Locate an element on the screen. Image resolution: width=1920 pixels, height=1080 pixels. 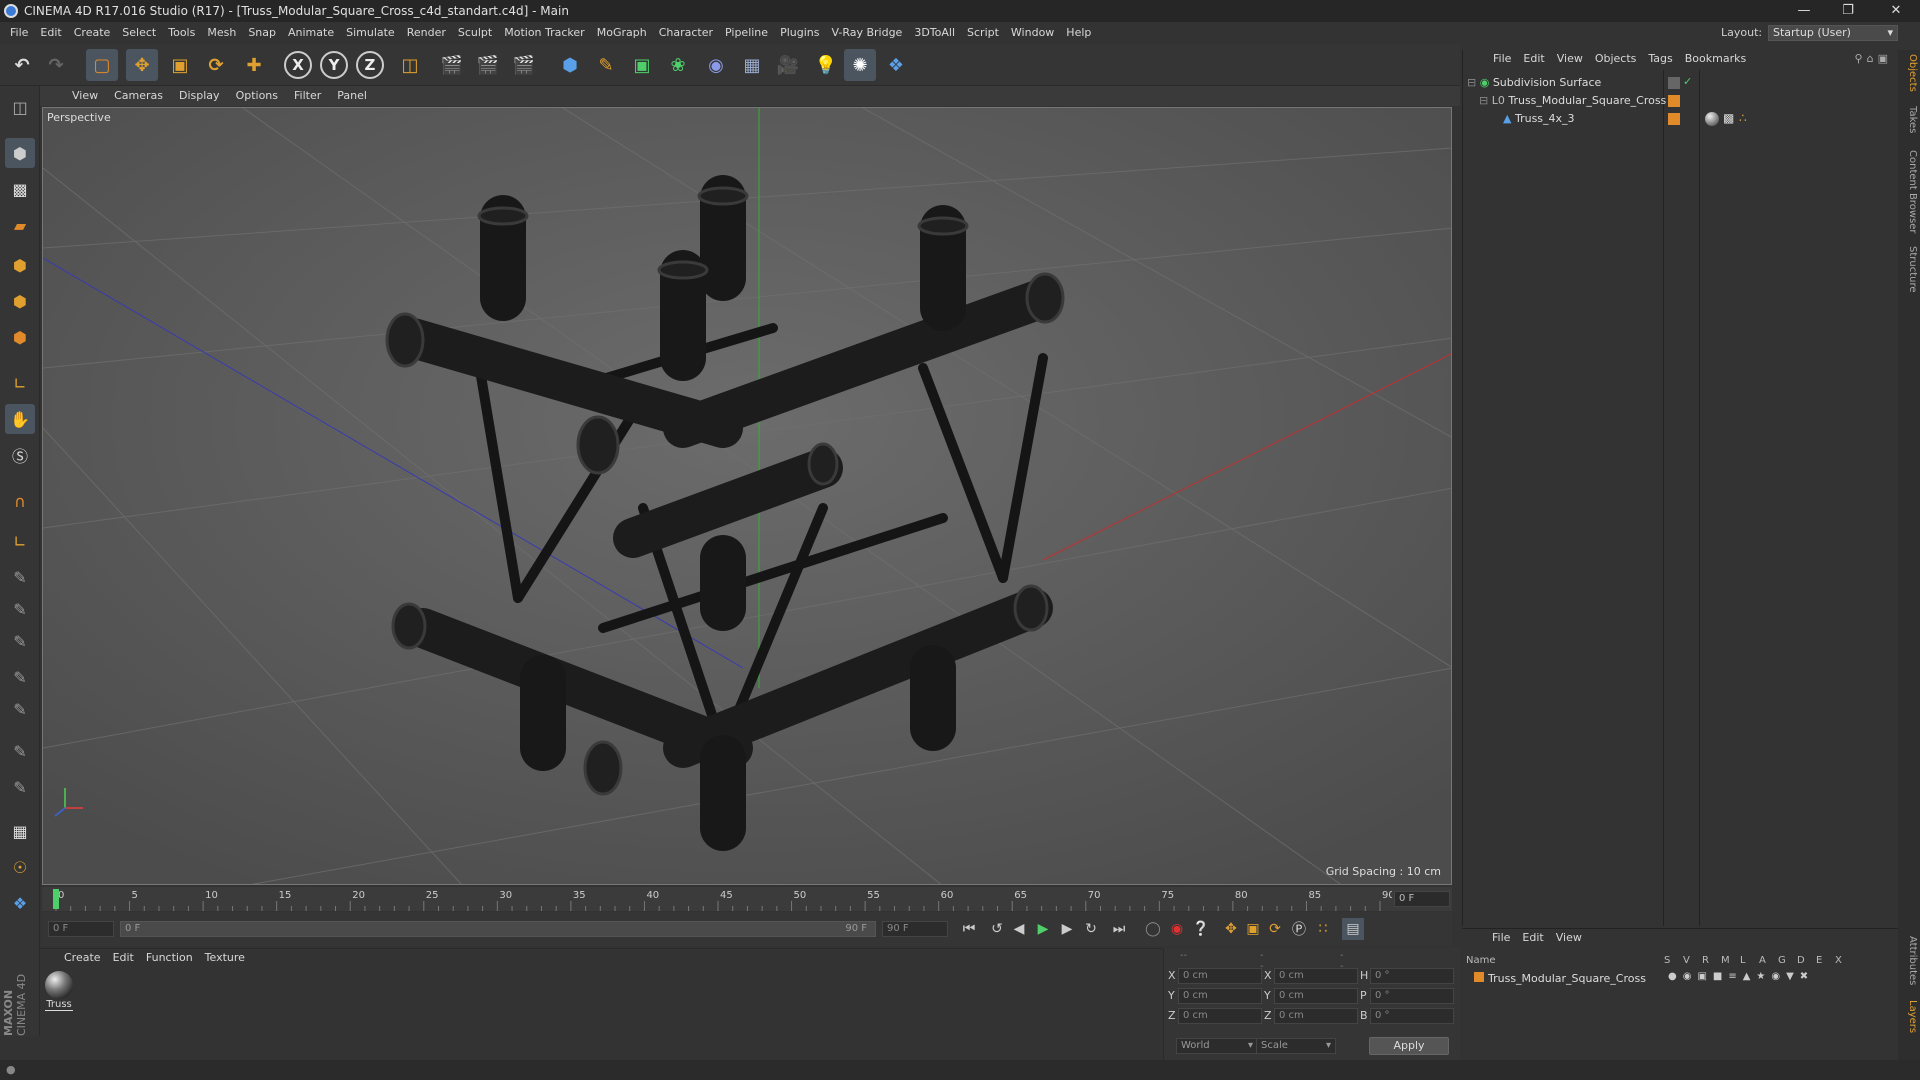
home-icon: ⌂ is located at coordinates (1872, 58).